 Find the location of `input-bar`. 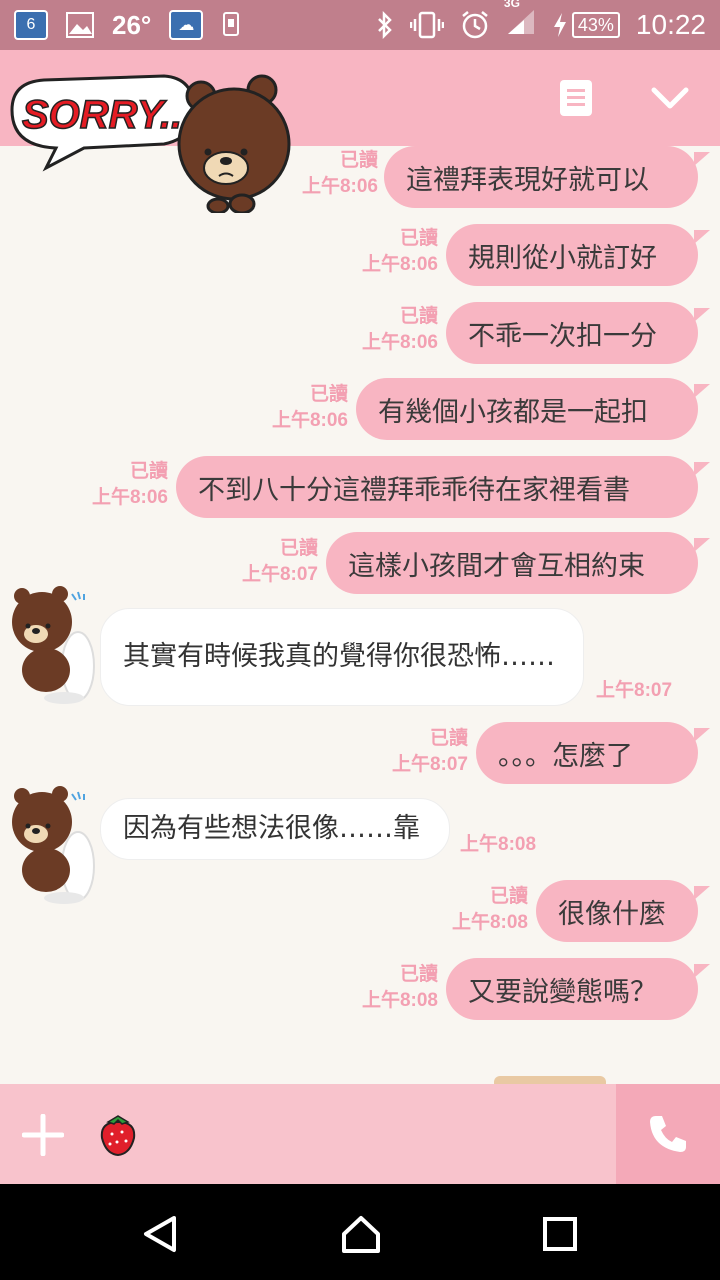

input-bar is located at coordinates (360, 1134).